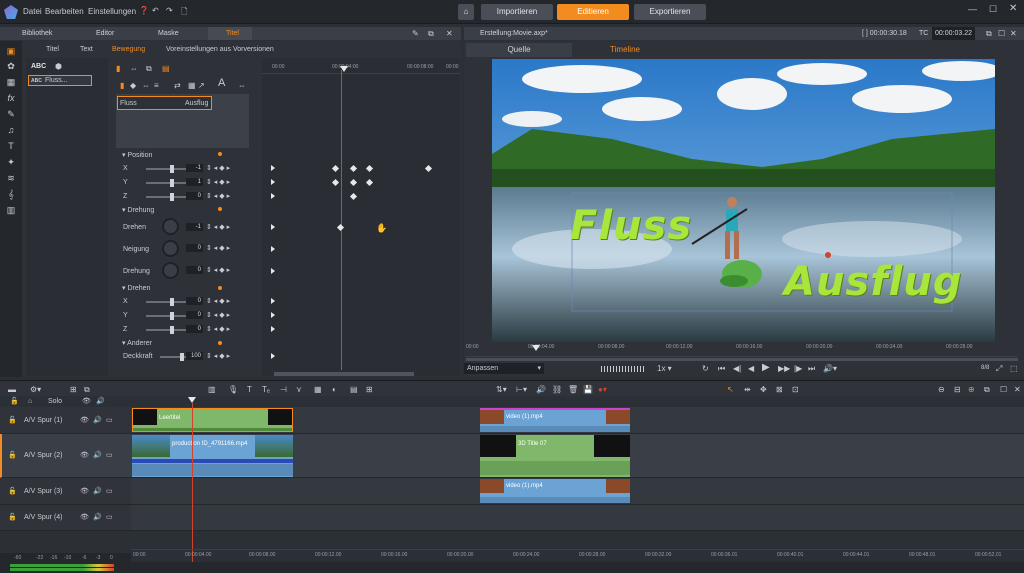 Image resolution: width=1024 pixels, height=573 pixels. Describe the element at coordinates (220, 343) in the screenshot. I see `other-reset-dot` at that location.